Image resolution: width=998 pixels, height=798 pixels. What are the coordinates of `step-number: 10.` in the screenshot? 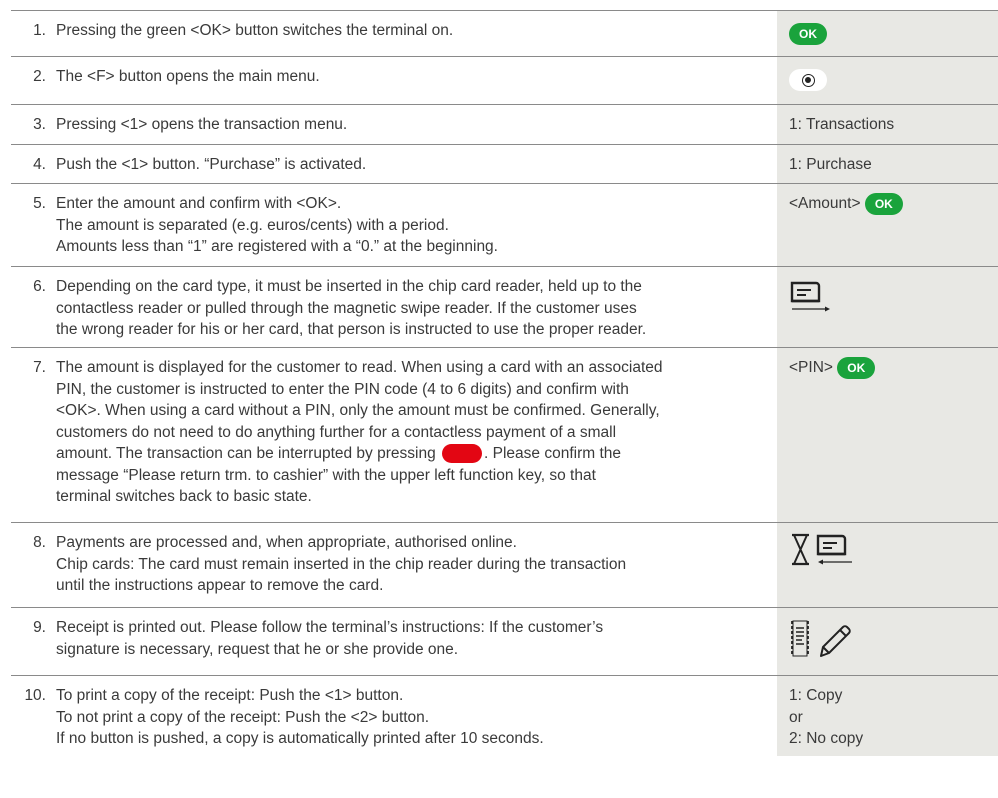 It's located at (35, 695).